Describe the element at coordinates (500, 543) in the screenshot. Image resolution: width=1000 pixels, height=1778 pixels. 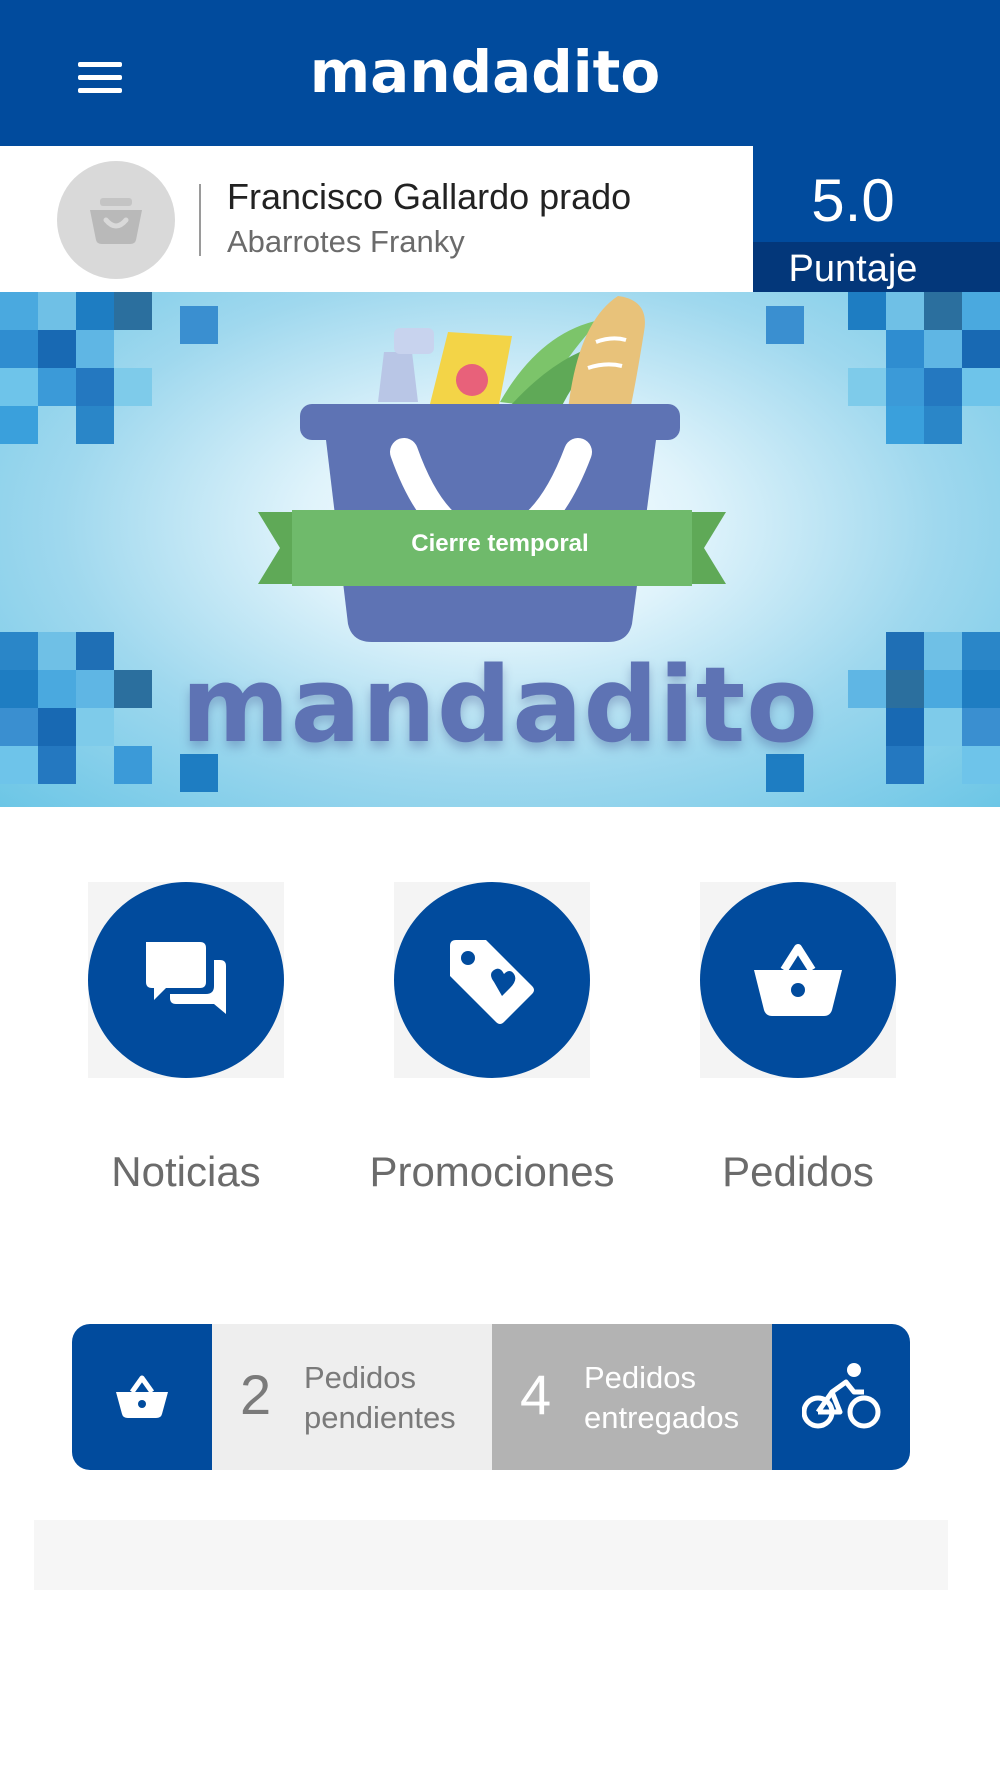
I see `banner-ribbon-text: Cierre temporal` at that location.